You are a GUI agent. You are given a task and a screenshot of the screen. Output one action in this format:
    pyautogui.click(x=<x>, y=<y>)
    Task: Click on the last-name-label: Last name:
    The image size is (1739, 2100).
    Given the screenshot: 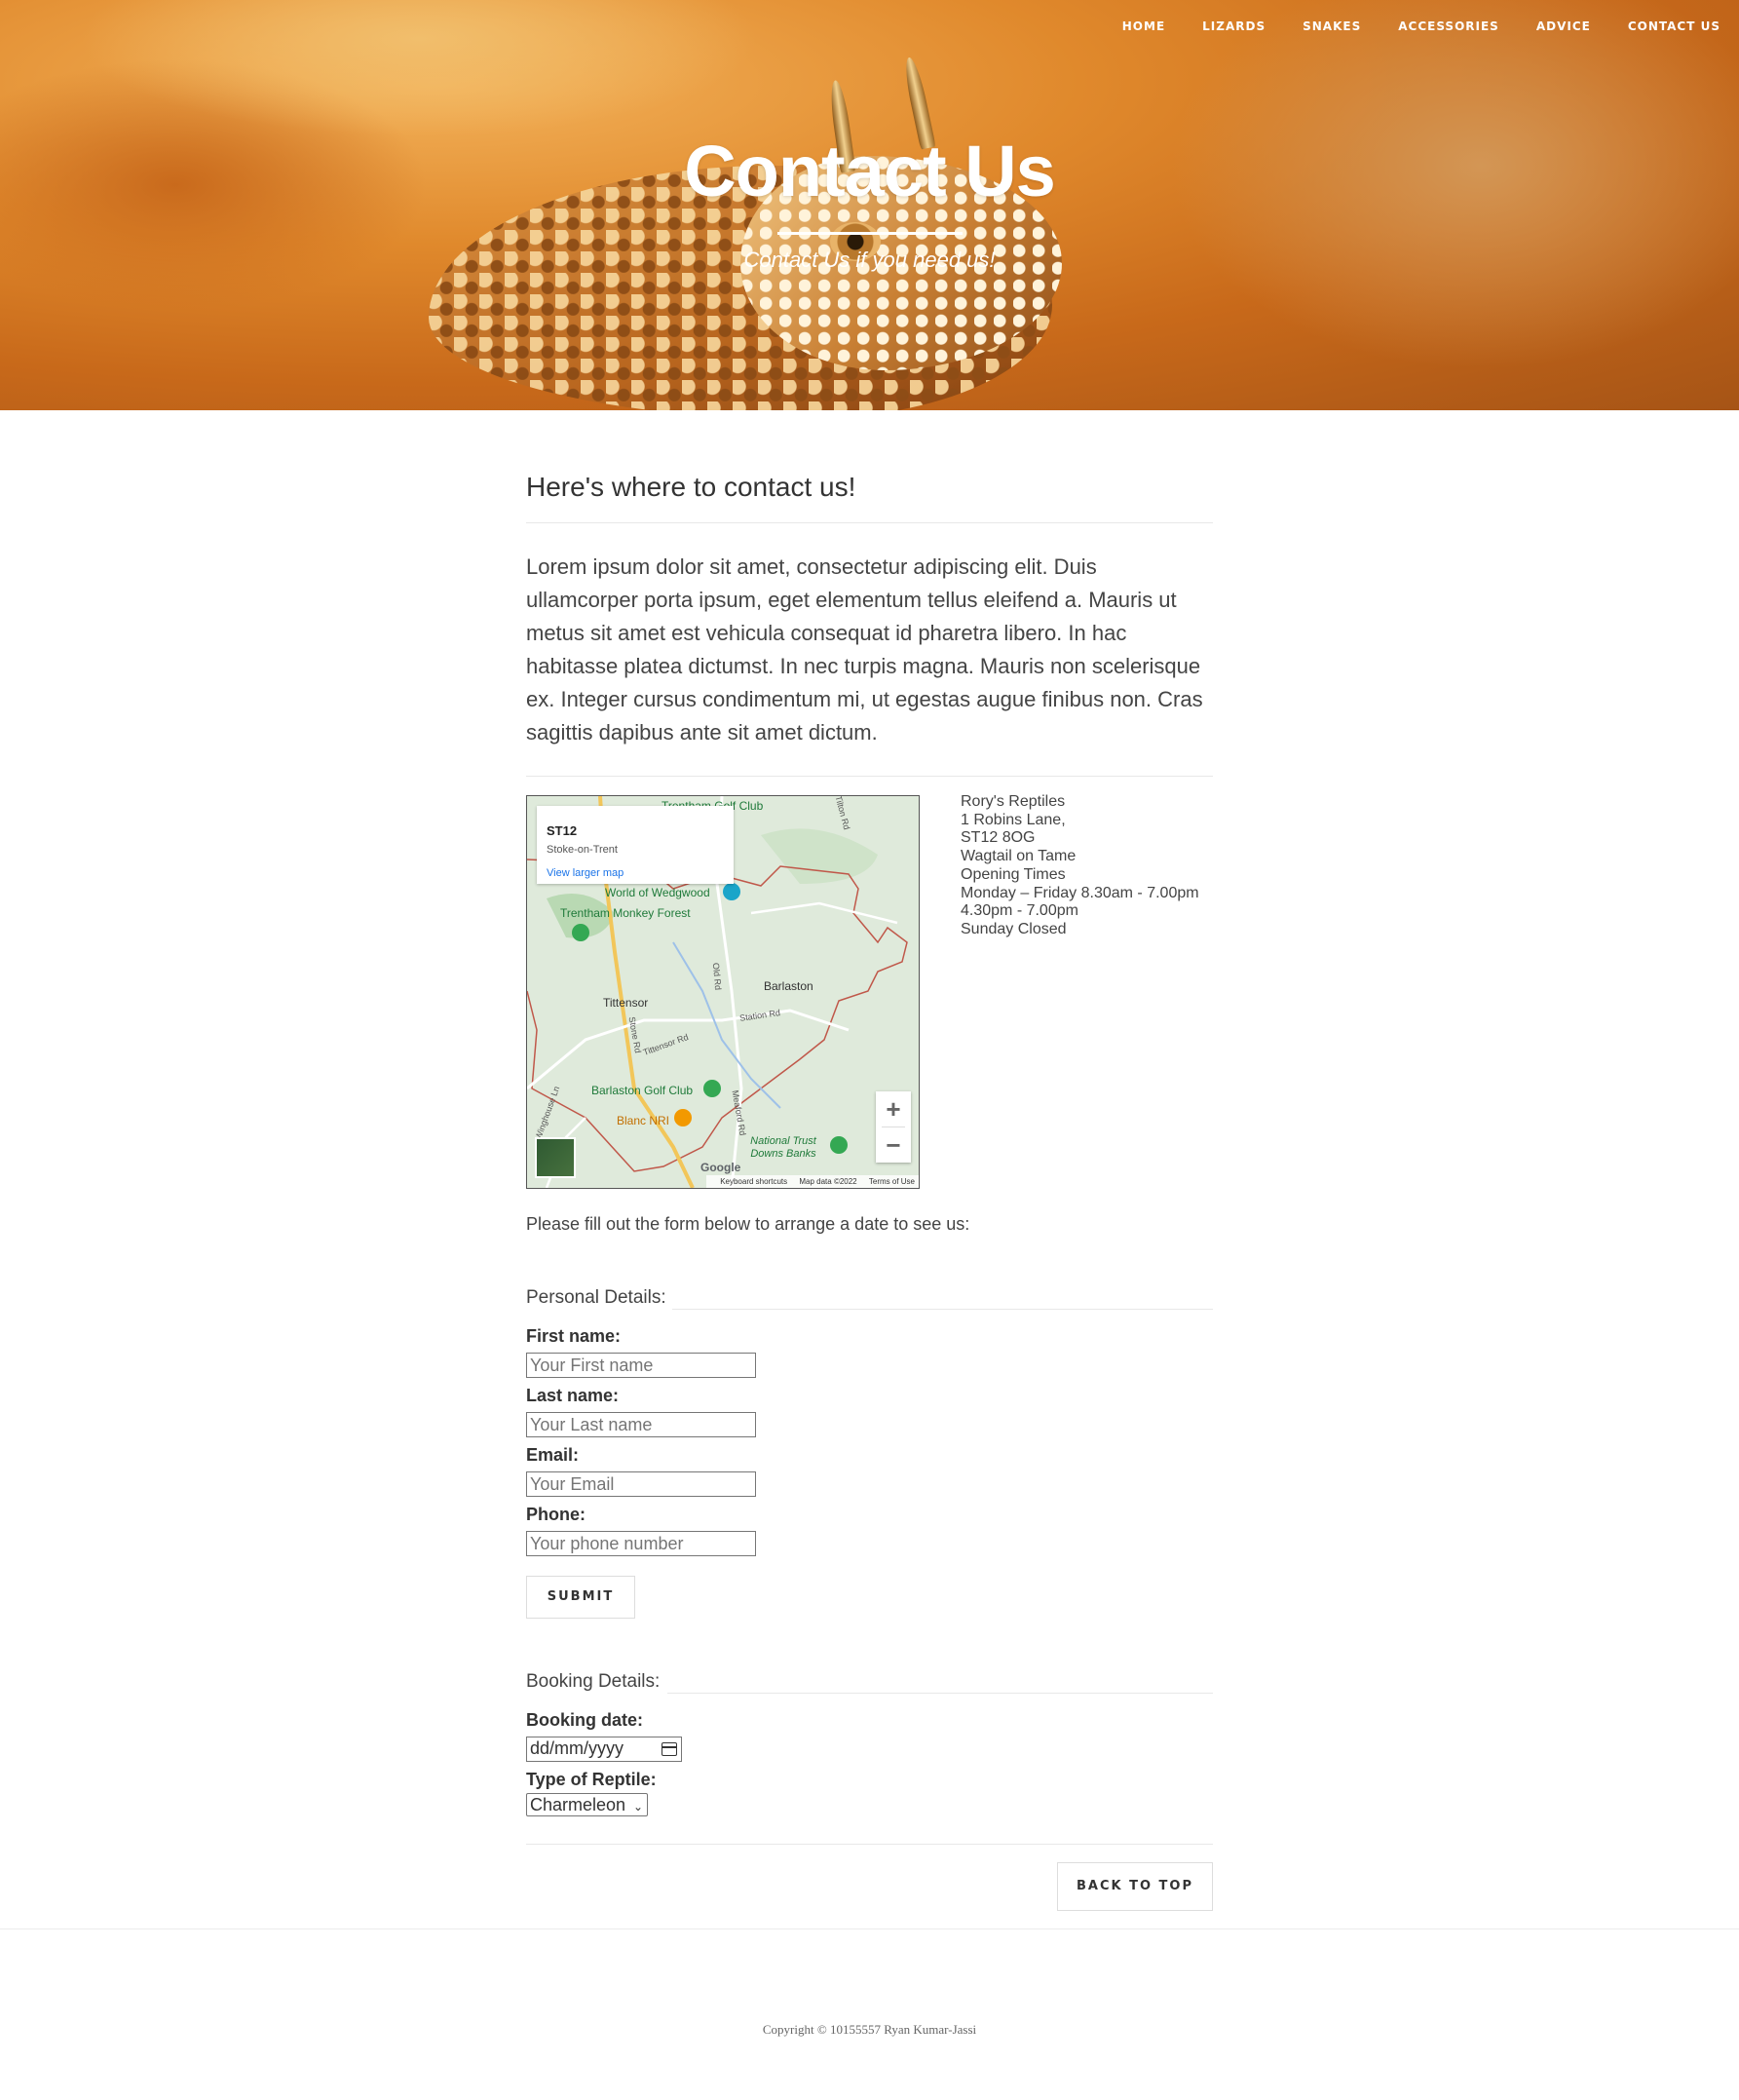 What is the action you would take?
    pyautogui.click(x=573, y=1395)
    